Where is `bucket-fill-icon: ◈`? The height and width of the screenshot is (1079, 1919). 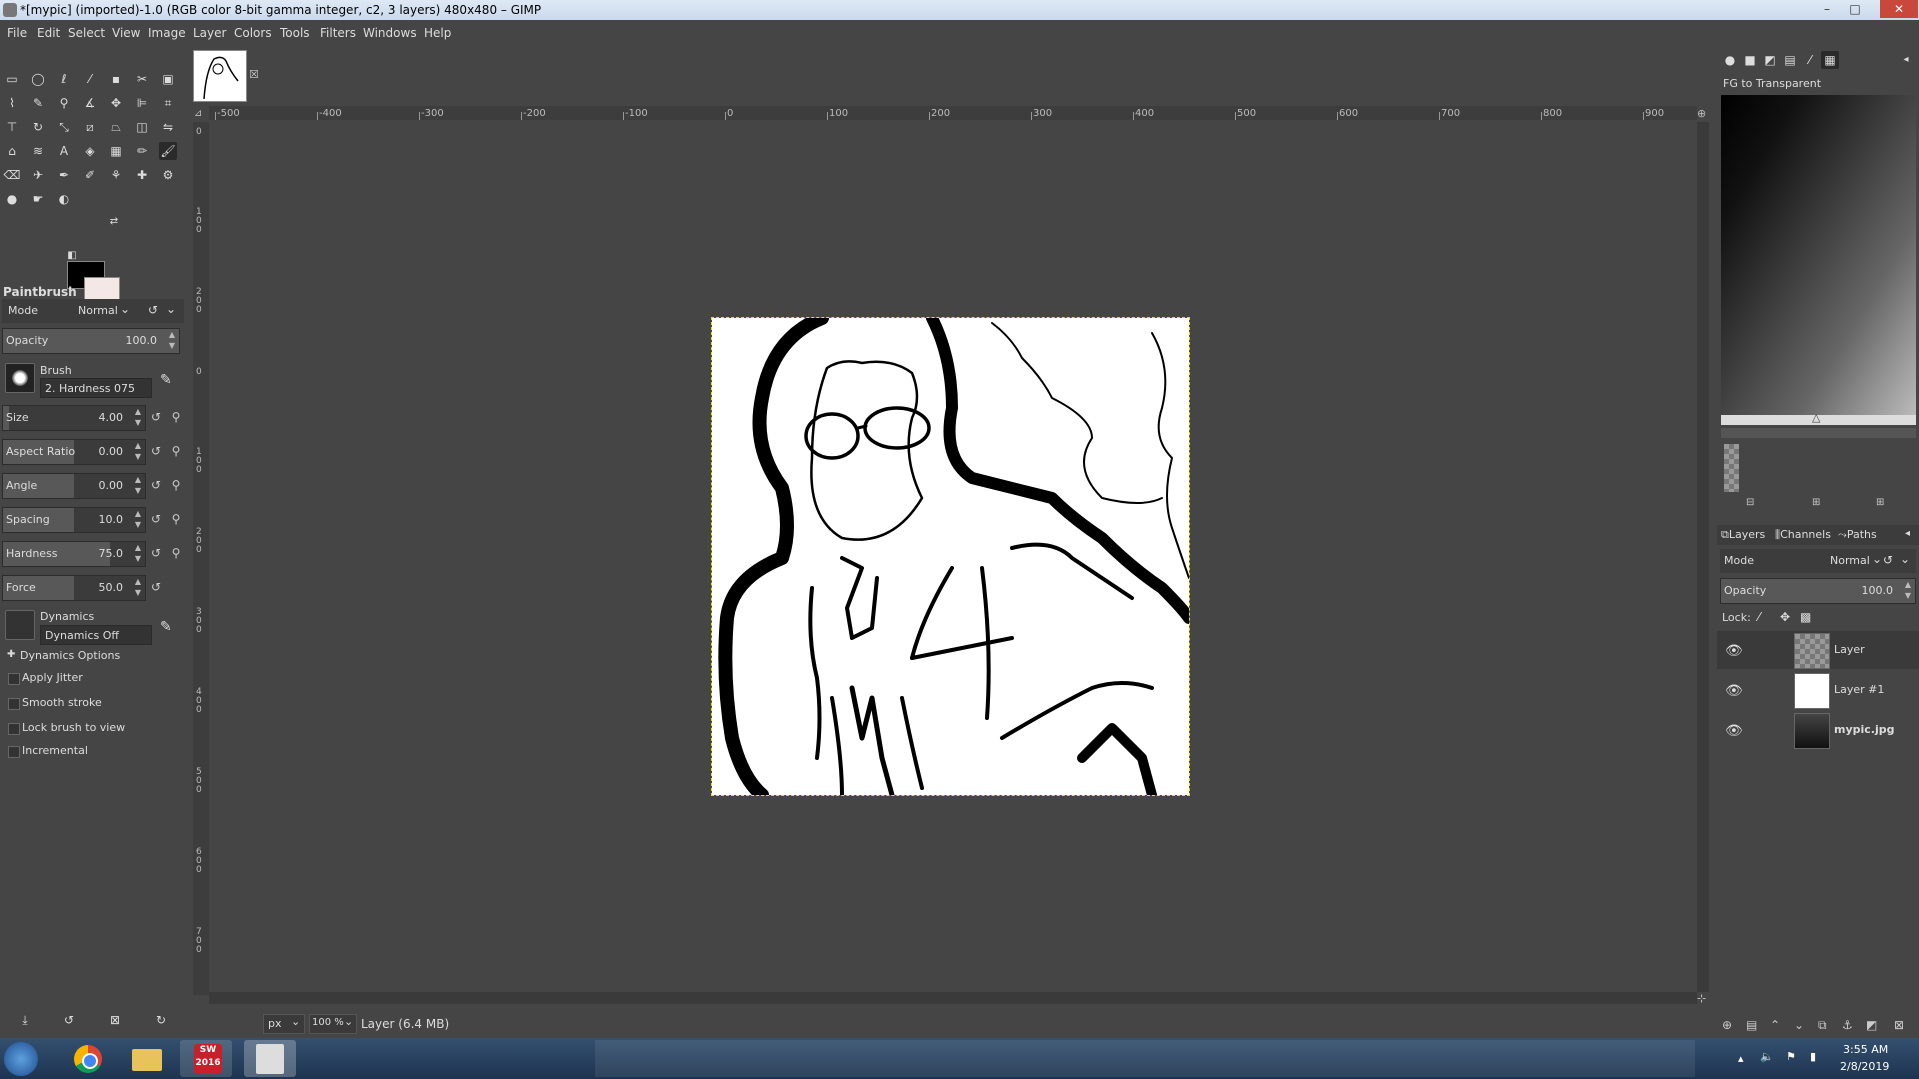
bucket-fill-icon: ◈ is located at coordinates (90, 151).